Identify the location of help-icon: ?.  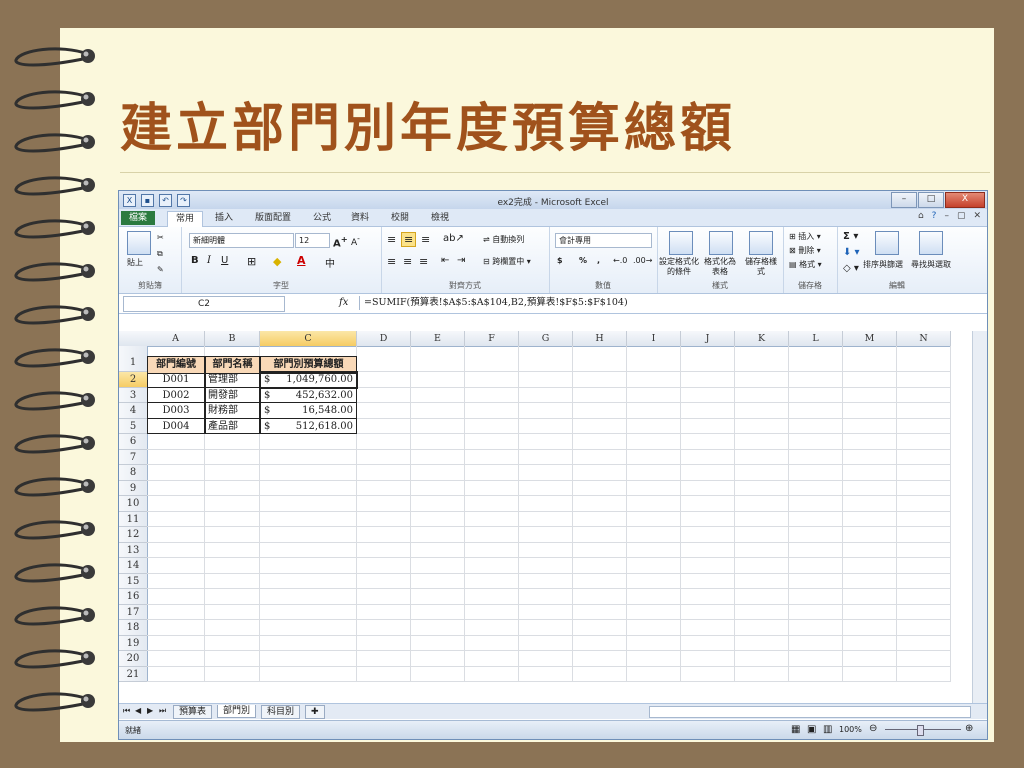
(934, 216).